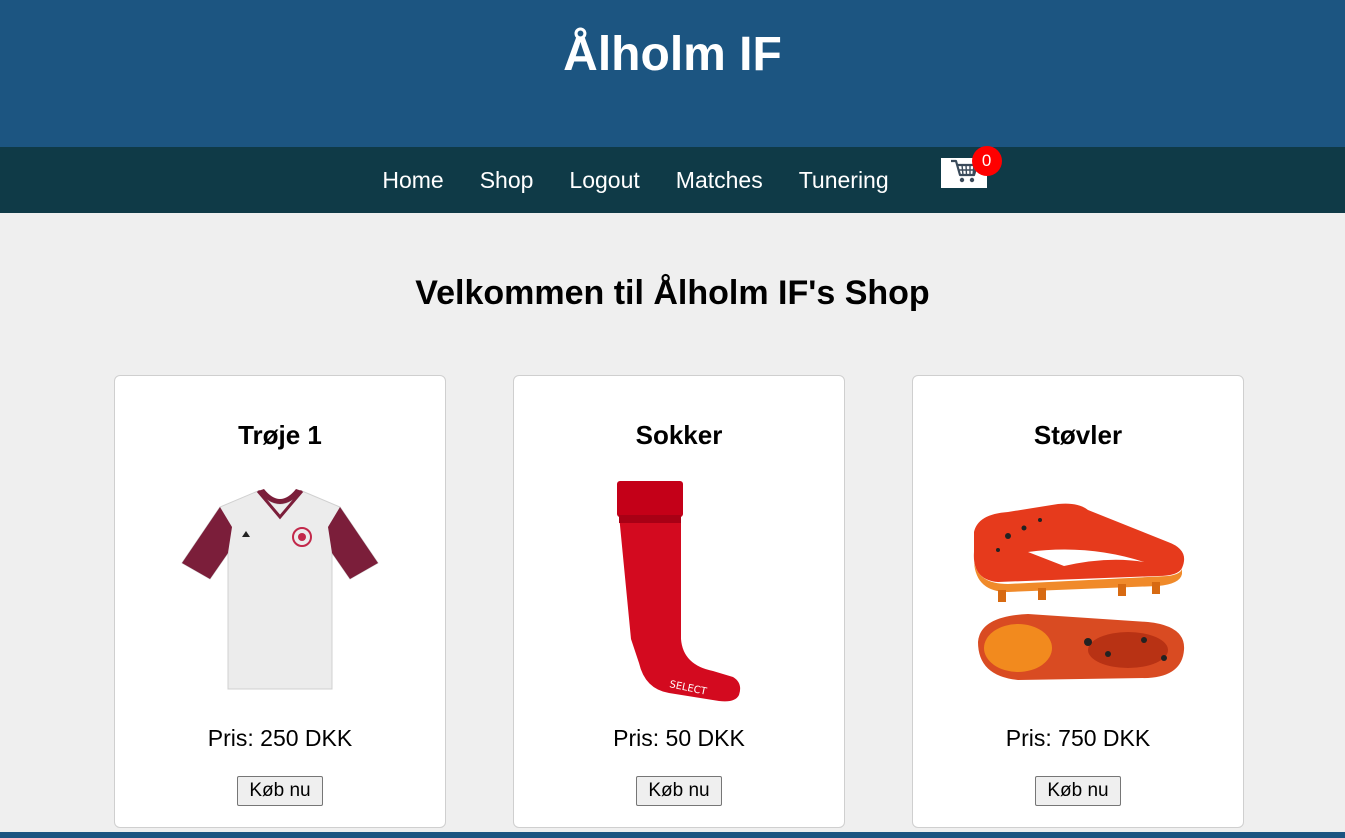  I want to click on nav-tunering: Tunering, so click(844, 180).